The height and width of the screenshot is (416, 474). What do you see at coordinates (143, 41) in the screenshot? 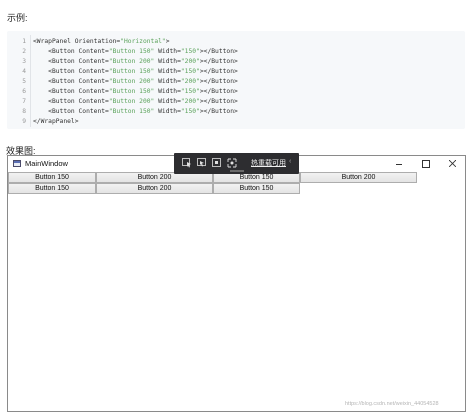
I see `code-token-str: "Horizontal"` at bounding box center [143, 41].